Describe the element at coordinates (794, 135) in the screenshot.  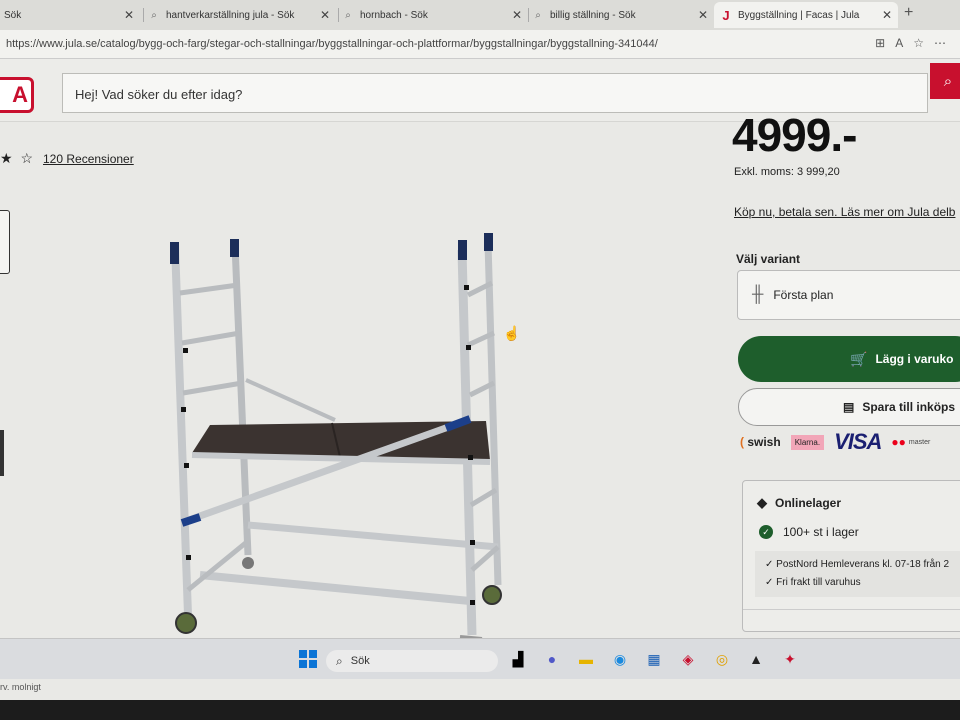
I see `product-price: 4999.-` at that location.